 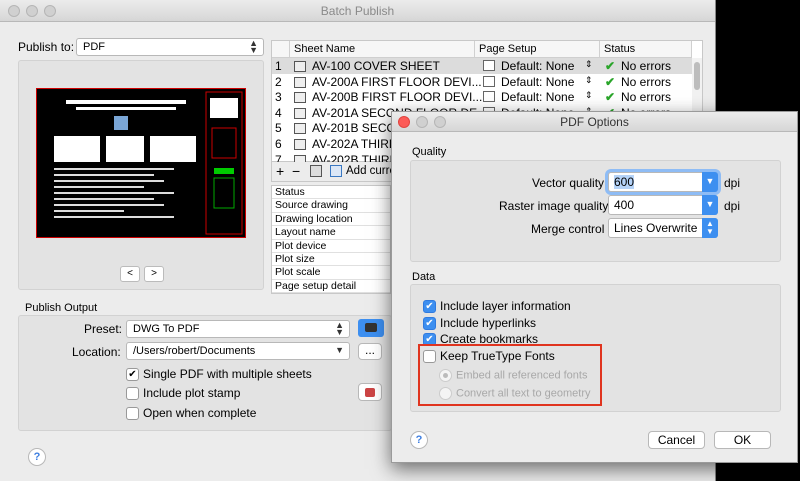 I want to click on location-value: /Users/robert/Documents, so click(x=194, y=351).